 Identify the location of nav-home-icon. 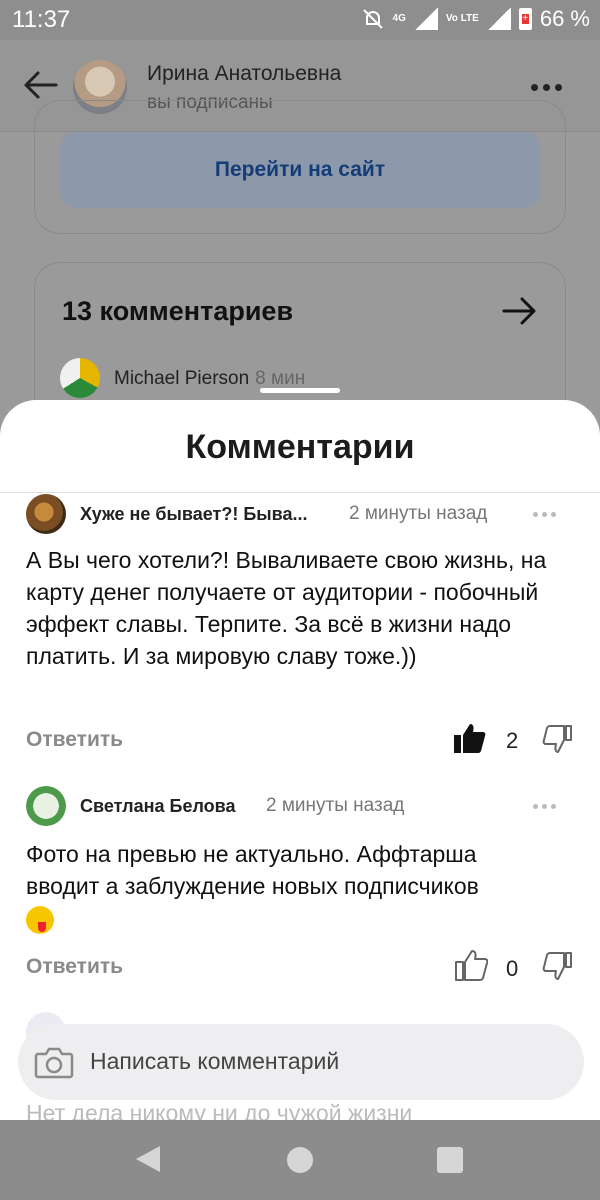
(300, 1160).